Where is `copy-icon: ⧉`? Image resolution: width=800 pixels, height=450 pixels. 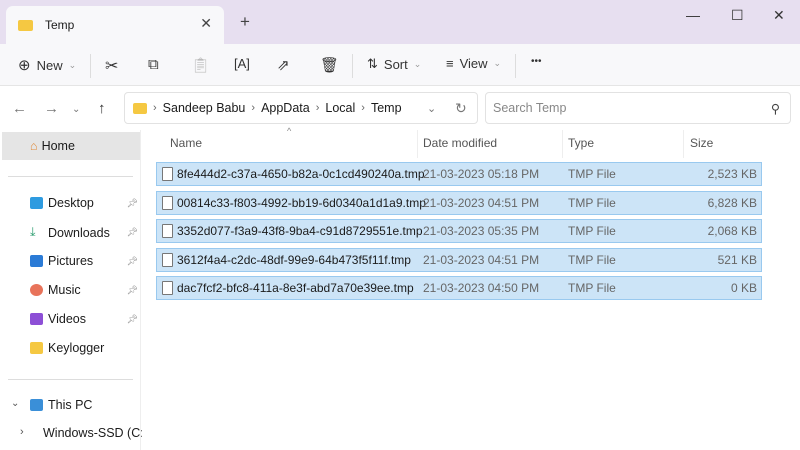
copy-icon: ⧉ is located at coordinates (153, 64).